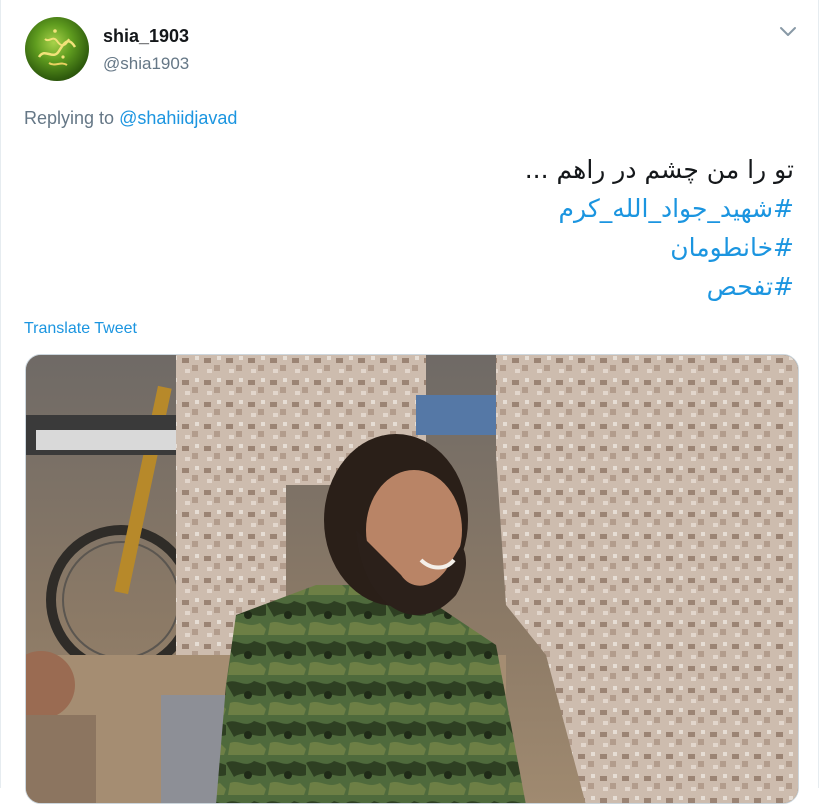 This screenshot has height=804, width=819. I want to click on hashtag-link-2: #خانطومان, so click(444, 247).